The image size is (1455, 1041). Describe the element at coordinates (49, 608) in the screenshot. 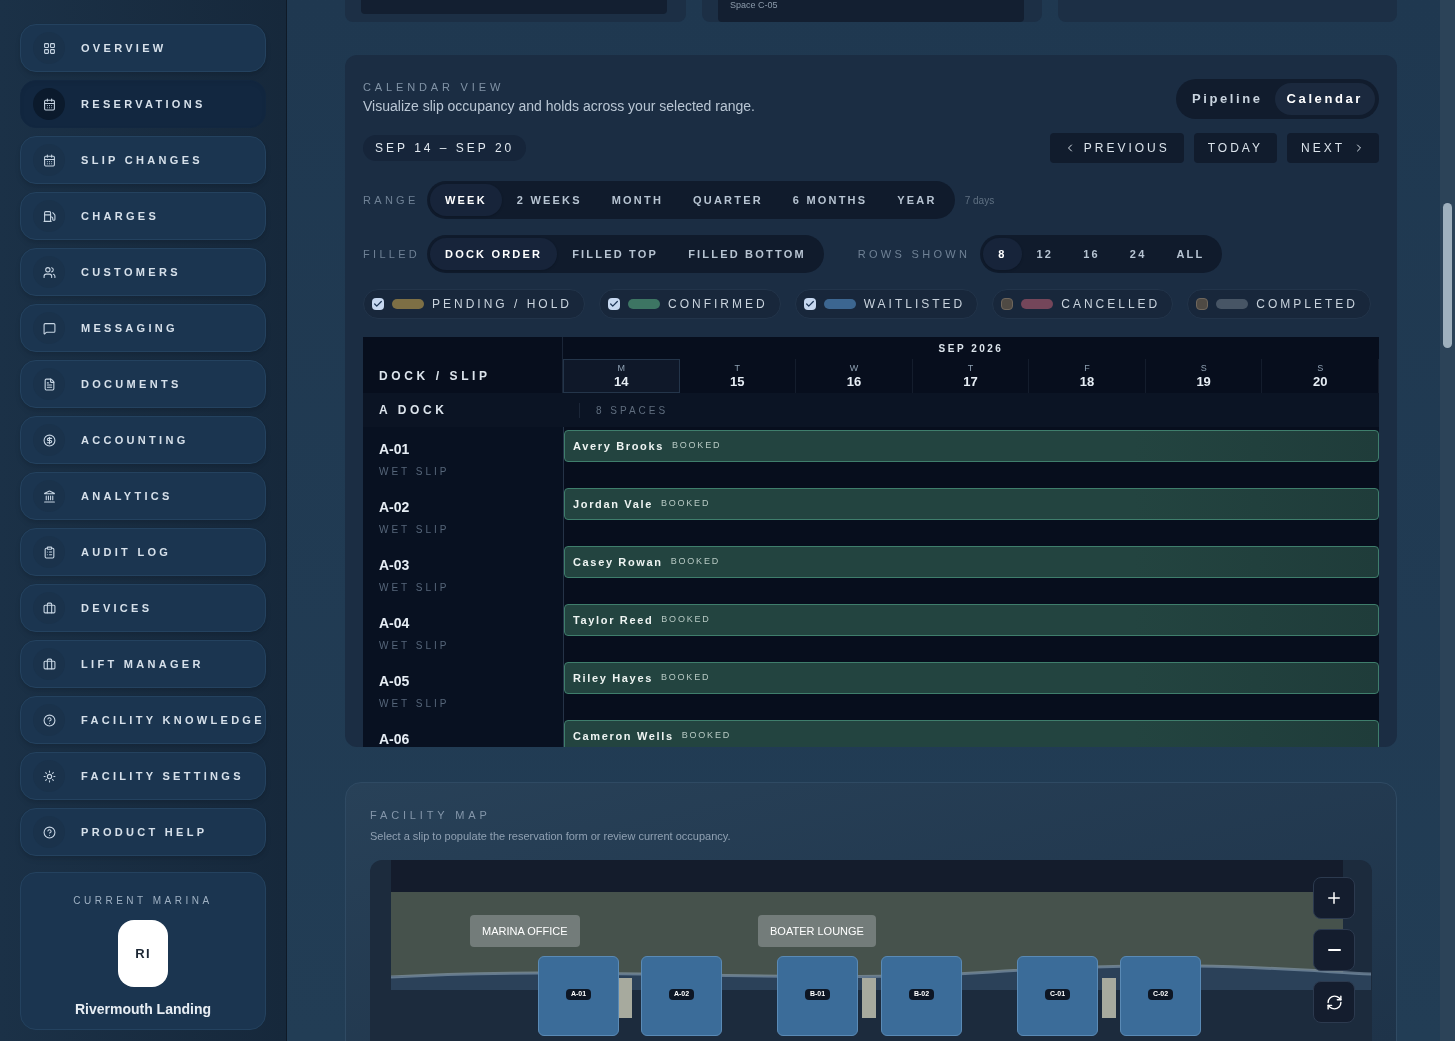

I see `briefcase-icon` at that location.